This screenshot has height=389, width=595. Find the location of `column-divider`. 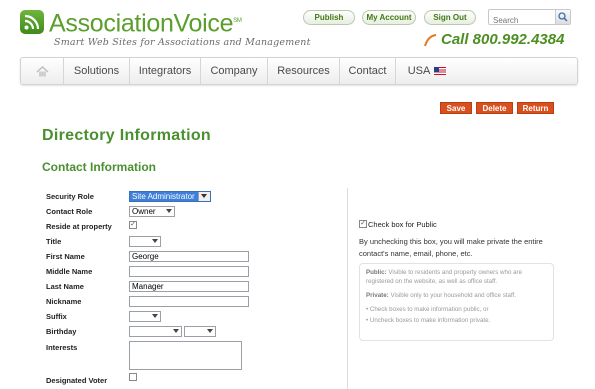

column-divider is located at coordinates (347, 288).